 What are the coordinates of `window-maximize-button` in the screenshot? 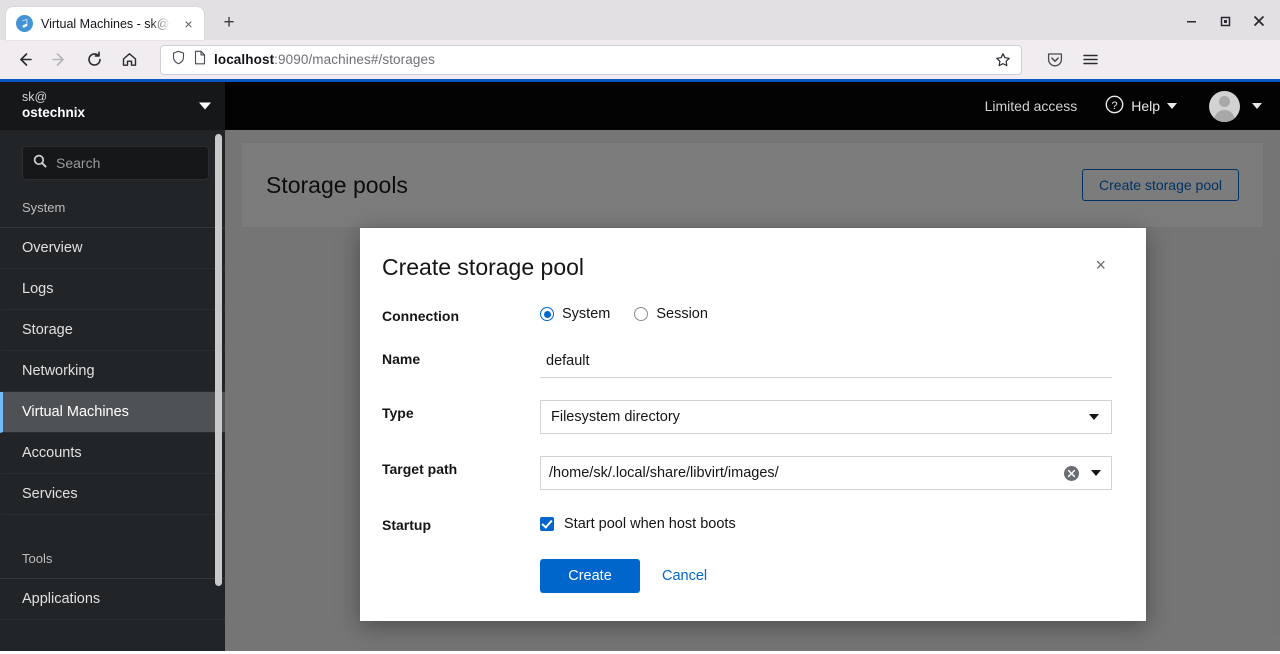 It's located at (1225, 21).